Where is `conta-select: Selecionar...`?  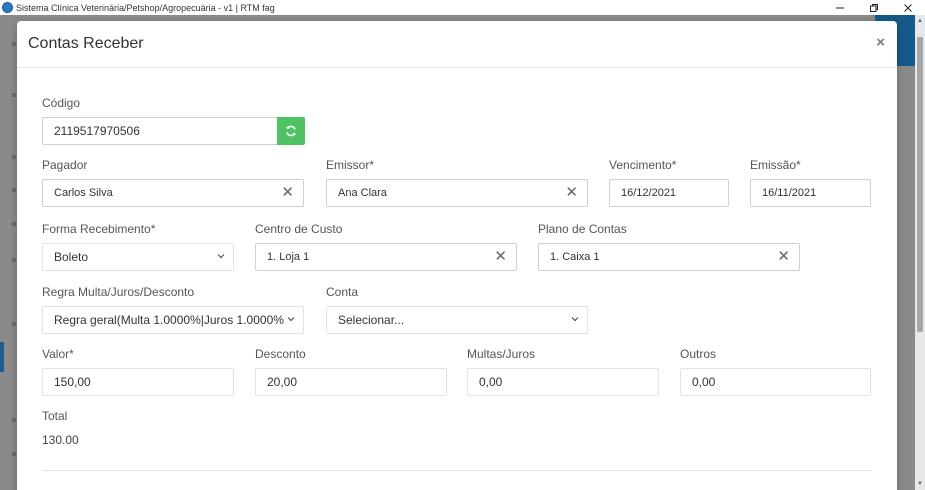 conta-select: Selecionar... is located at coordinates (457, 320).